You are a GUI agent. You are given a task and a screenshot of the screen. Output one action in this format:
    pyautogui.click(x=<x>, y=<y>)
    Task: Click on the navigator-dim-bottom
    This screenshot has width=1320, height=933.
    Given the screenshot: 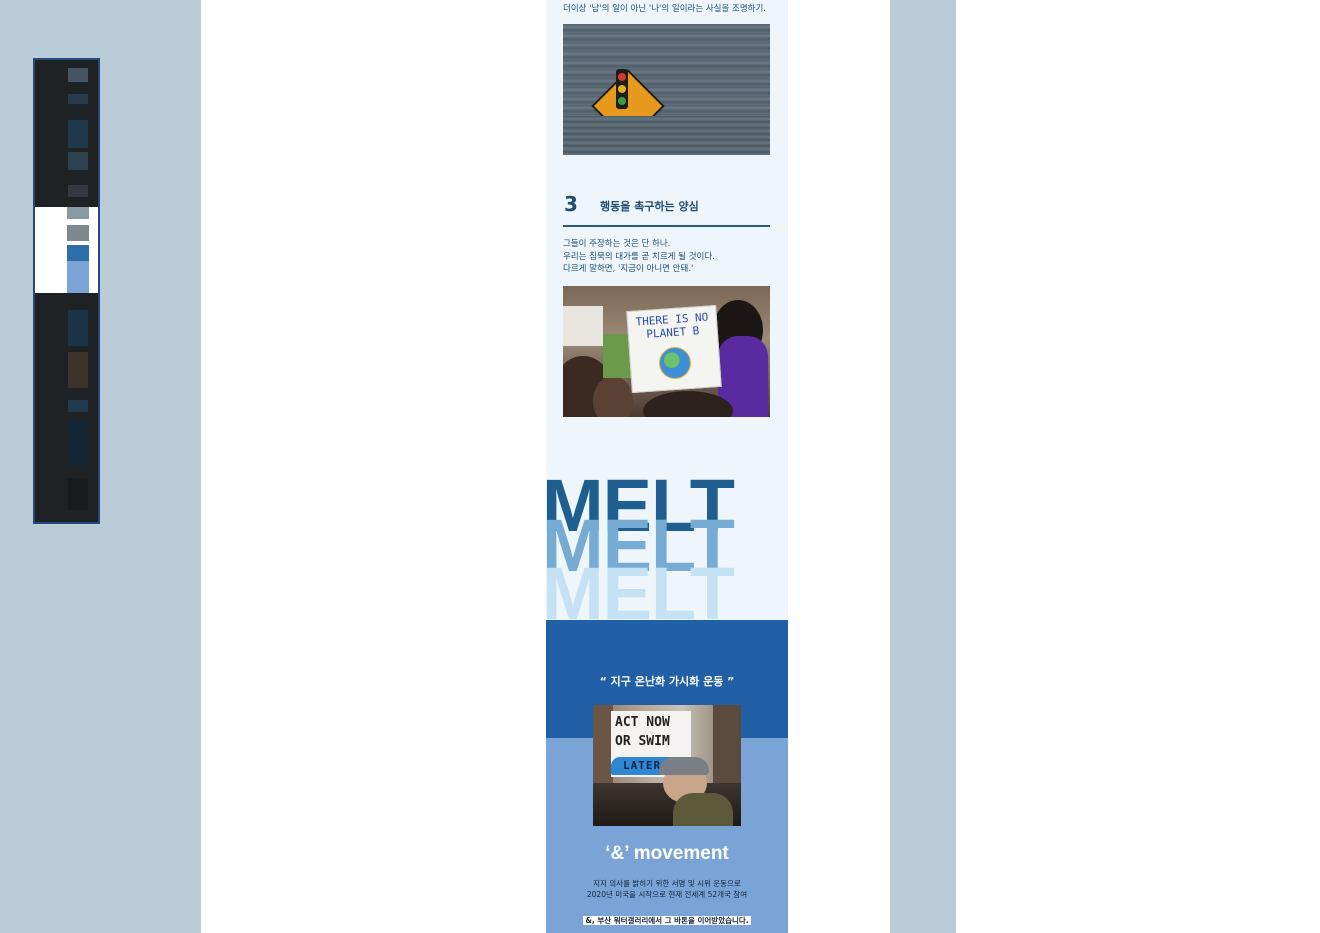 What is the action you would take?
    pyautogui.click(x=66, y=407)
    